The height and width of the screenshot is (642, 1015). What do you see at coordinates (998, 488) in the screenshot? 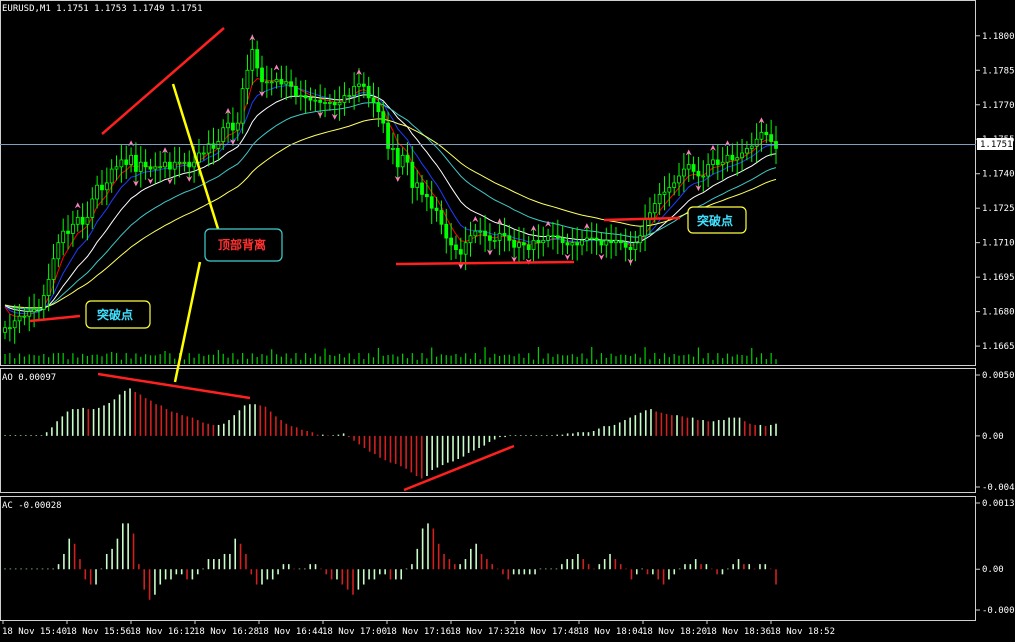
I see `ao-tick-label: -0.0042` at bounding box center [998, 488].